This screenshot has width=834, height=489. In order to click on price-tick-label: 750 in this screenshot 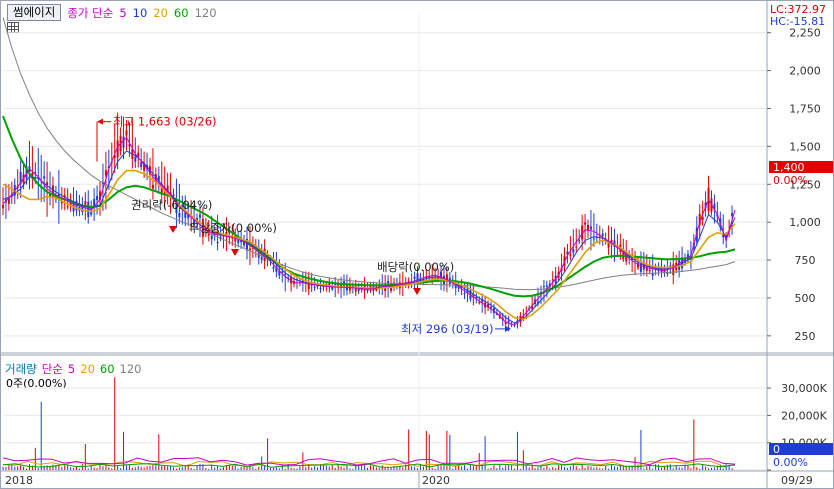, I will do `click(805, 260)`.